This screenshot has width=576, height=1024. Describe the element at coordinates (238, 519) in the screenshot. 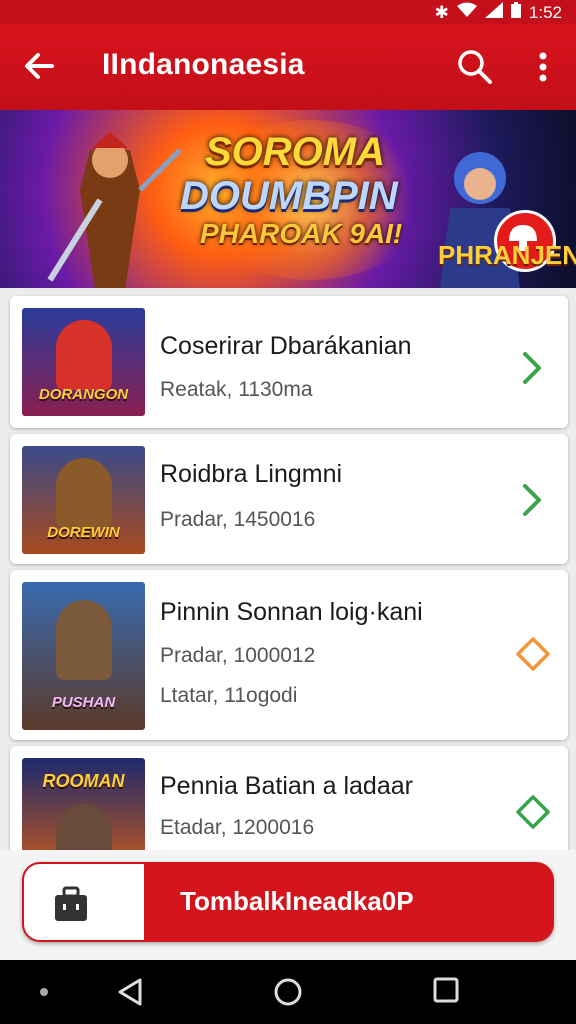

I see `game-detail: Pradar, 1450016` at that location.